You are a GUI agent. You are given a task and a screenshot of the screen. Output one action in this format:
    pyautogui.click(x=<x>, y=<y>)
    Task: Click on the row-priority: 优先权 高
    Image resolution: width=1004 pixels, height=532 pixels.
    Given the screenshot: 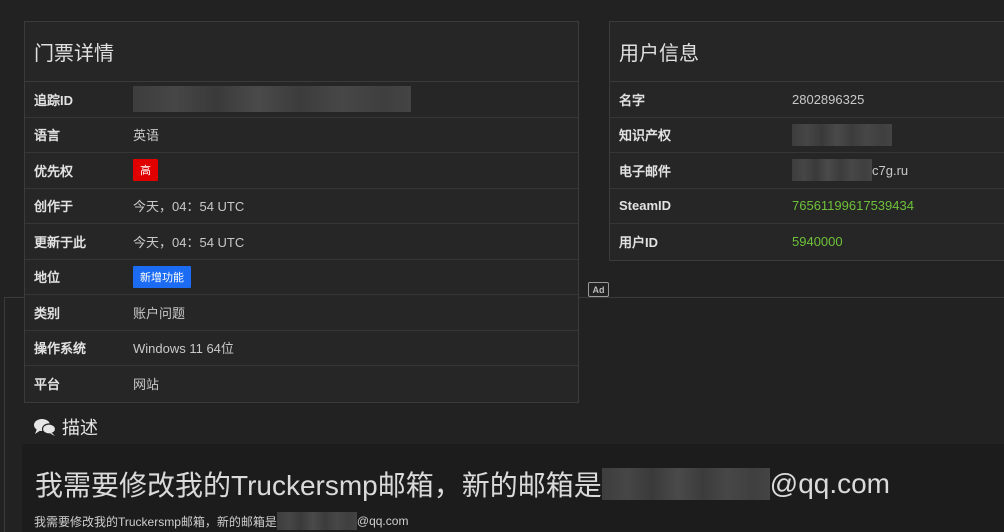 What is the action you would take?
    pyautogui.click(x=301, y=171)
    